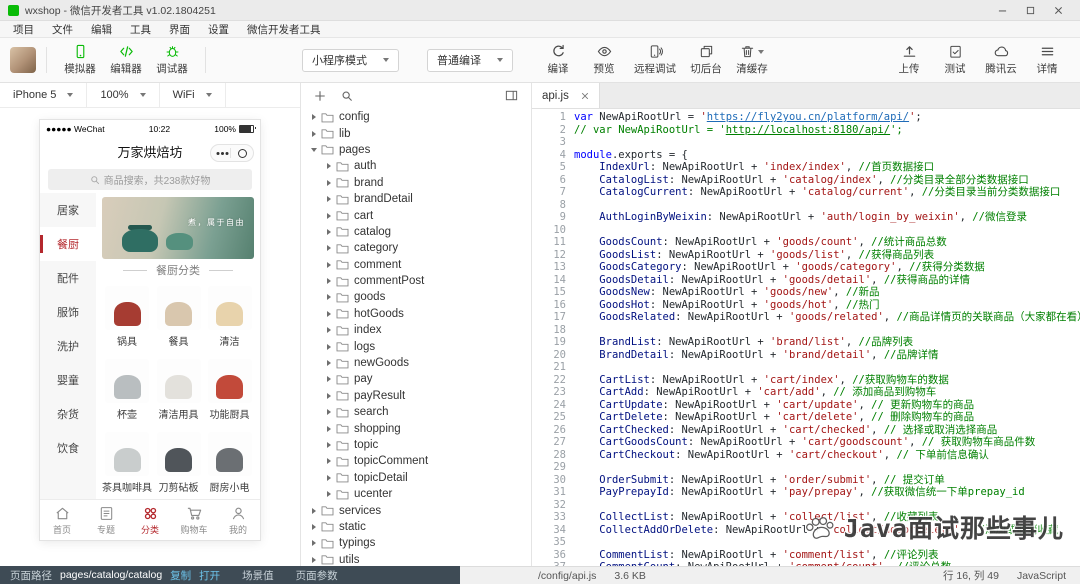 The image size is (1080, 584). What do you see at coordinates (62, 520) in the screenshot?
I see `tab-home: 首页` at bounding box center [62, 520].